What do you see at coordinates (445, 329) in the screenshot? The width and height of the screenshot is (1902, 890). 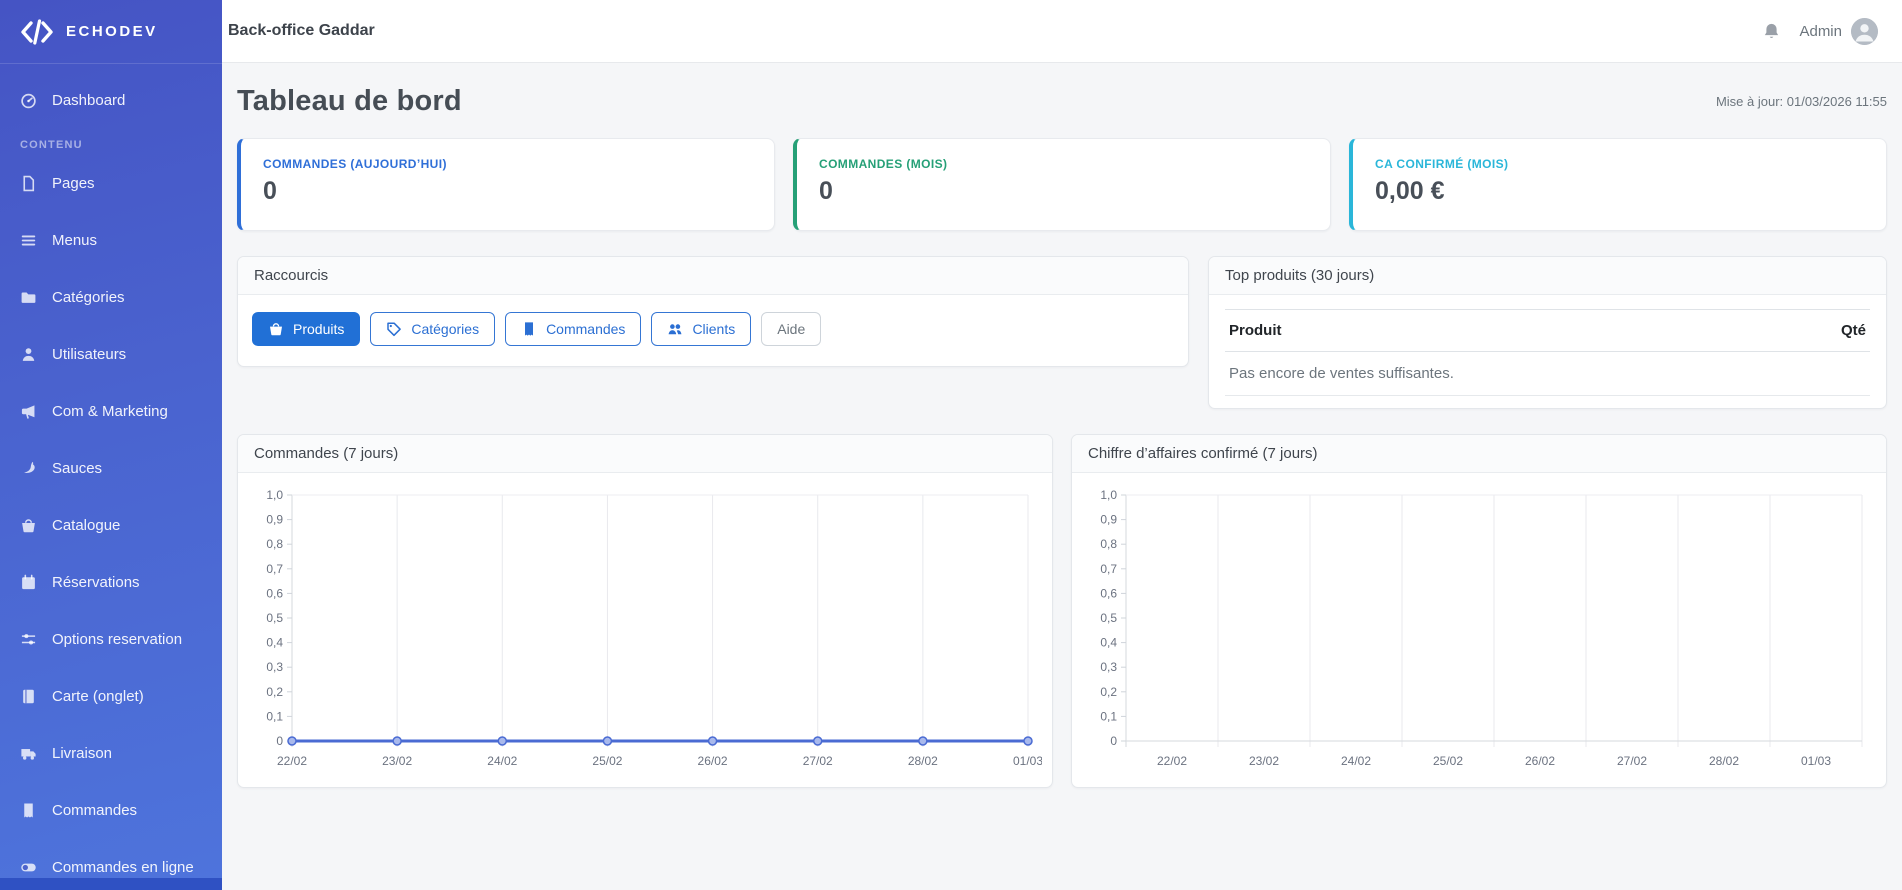 I see `button-label: Catégories` at bounding box center [445, 329].